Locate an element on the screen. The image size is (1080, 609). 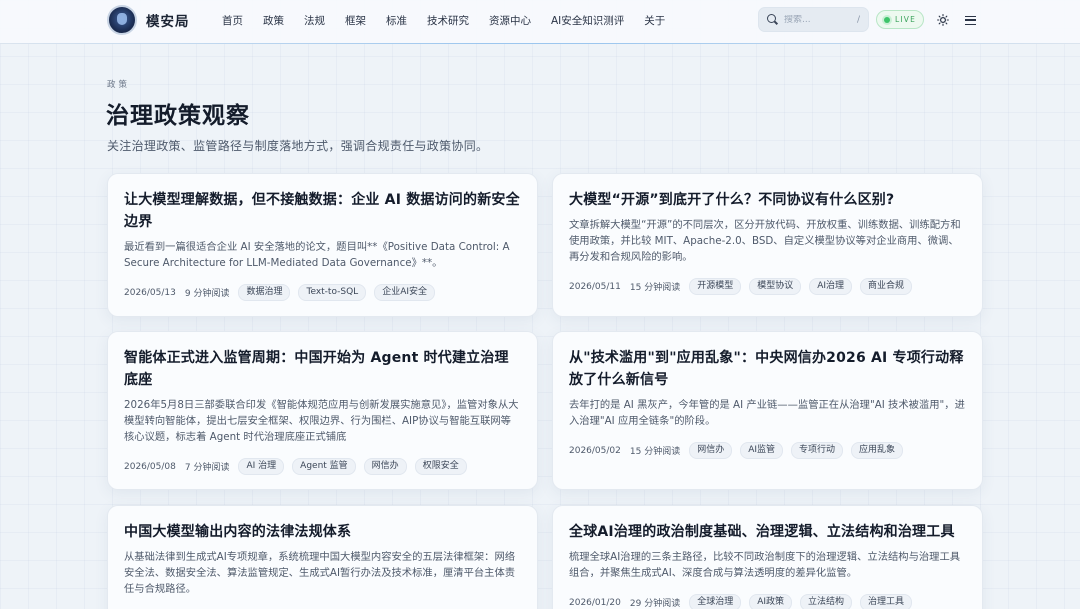
article-title: 让大模型理解数据，但不接触数据：企业 AI 数据访问的新安全边界 is located at coordinates (322, 211).